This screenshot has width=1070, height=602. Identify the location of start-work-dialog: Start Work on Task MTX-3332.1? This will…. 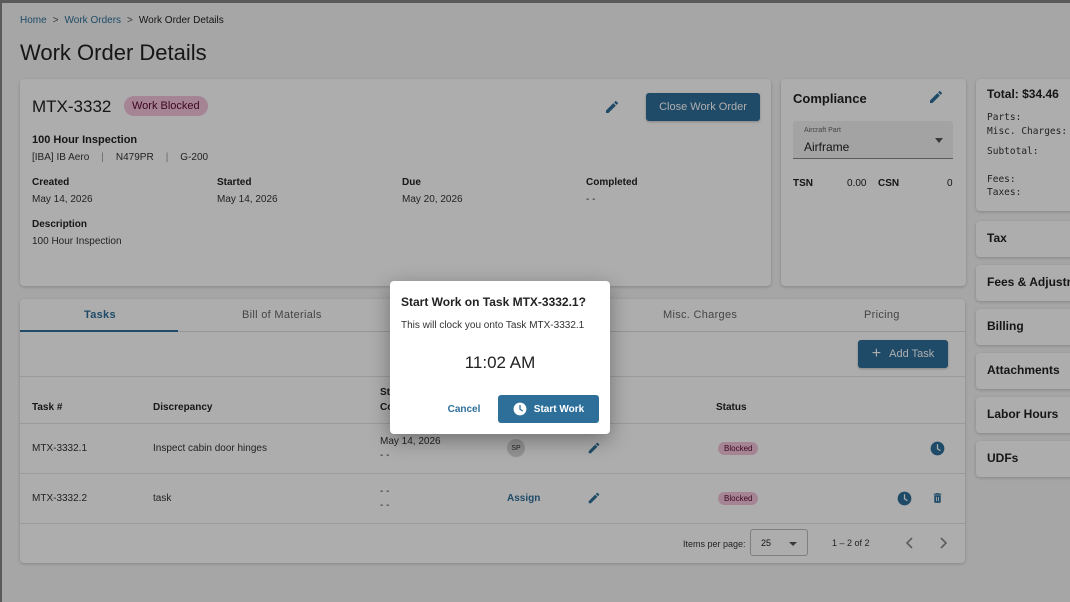
(500, 357).